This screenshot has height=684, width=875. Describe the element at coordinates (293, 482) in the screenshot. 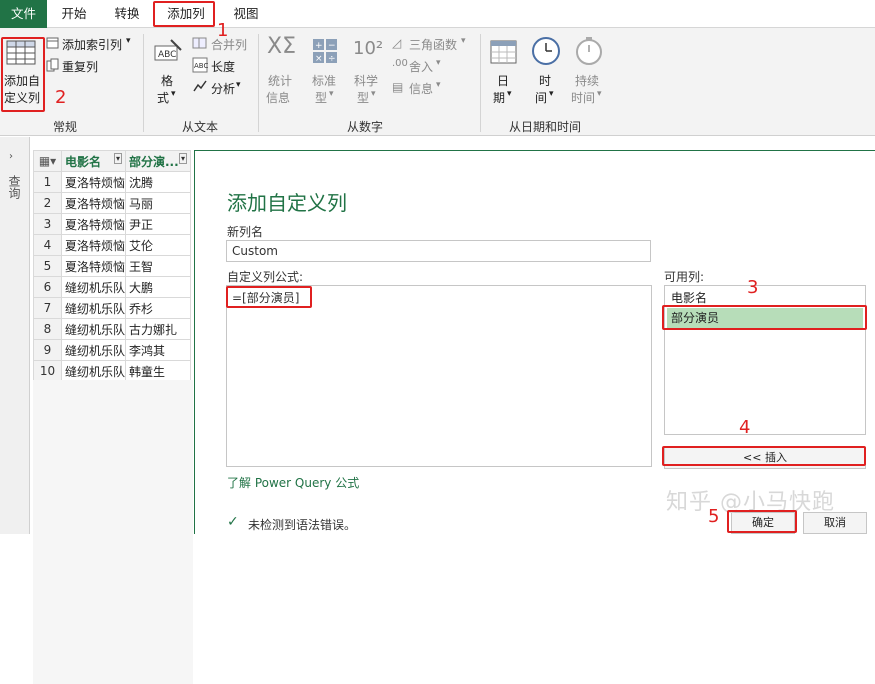

I see `learn-formula-link: 了解 Power Query 公式` at that location.